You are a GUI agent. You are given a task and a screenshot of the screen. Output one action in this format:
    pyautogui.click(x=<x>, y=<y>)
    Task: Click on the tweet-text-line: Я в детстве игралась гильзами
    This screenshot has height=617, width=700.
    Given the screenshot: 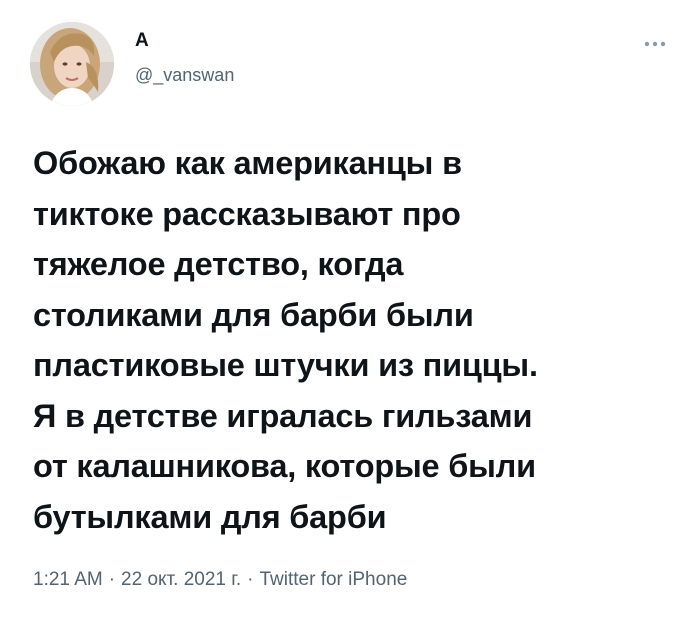 What is the action you would take?
    pyautogui.click(x=283, y=415)
    